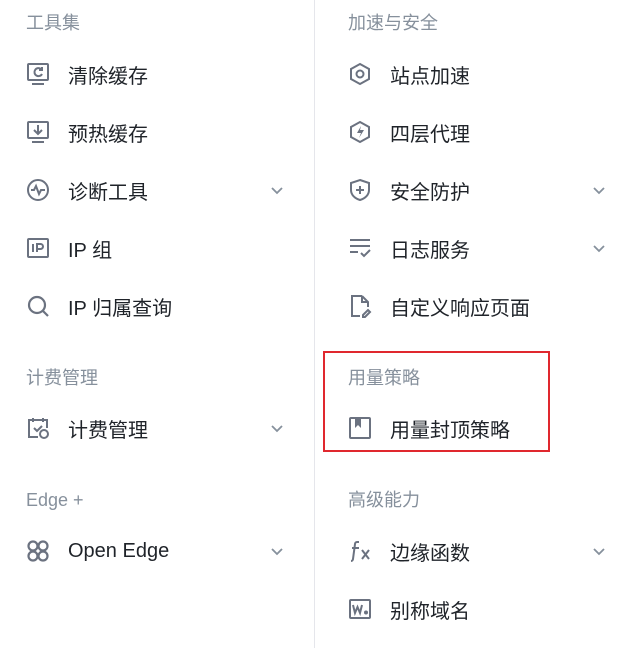 The width and height of the screenshot is (638, 648). I want to click on menu-item-label: 清除缓存, so click(108, 76).